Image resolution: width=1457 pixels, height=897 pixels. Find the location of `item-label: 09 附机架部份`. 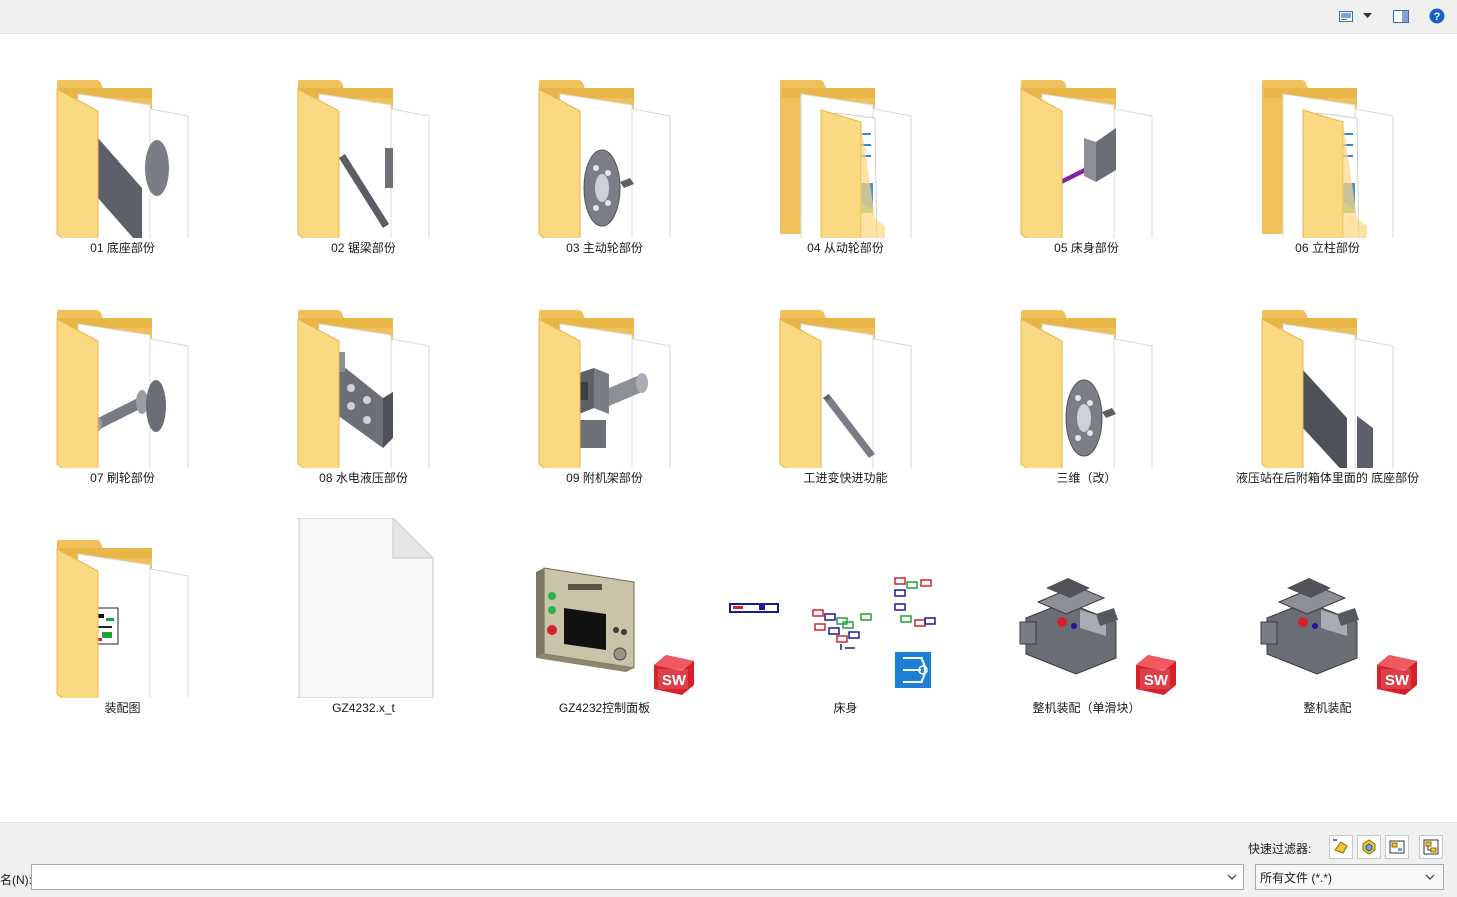

item-label: 09 附机架部份 is located at coordinates (604, 478).